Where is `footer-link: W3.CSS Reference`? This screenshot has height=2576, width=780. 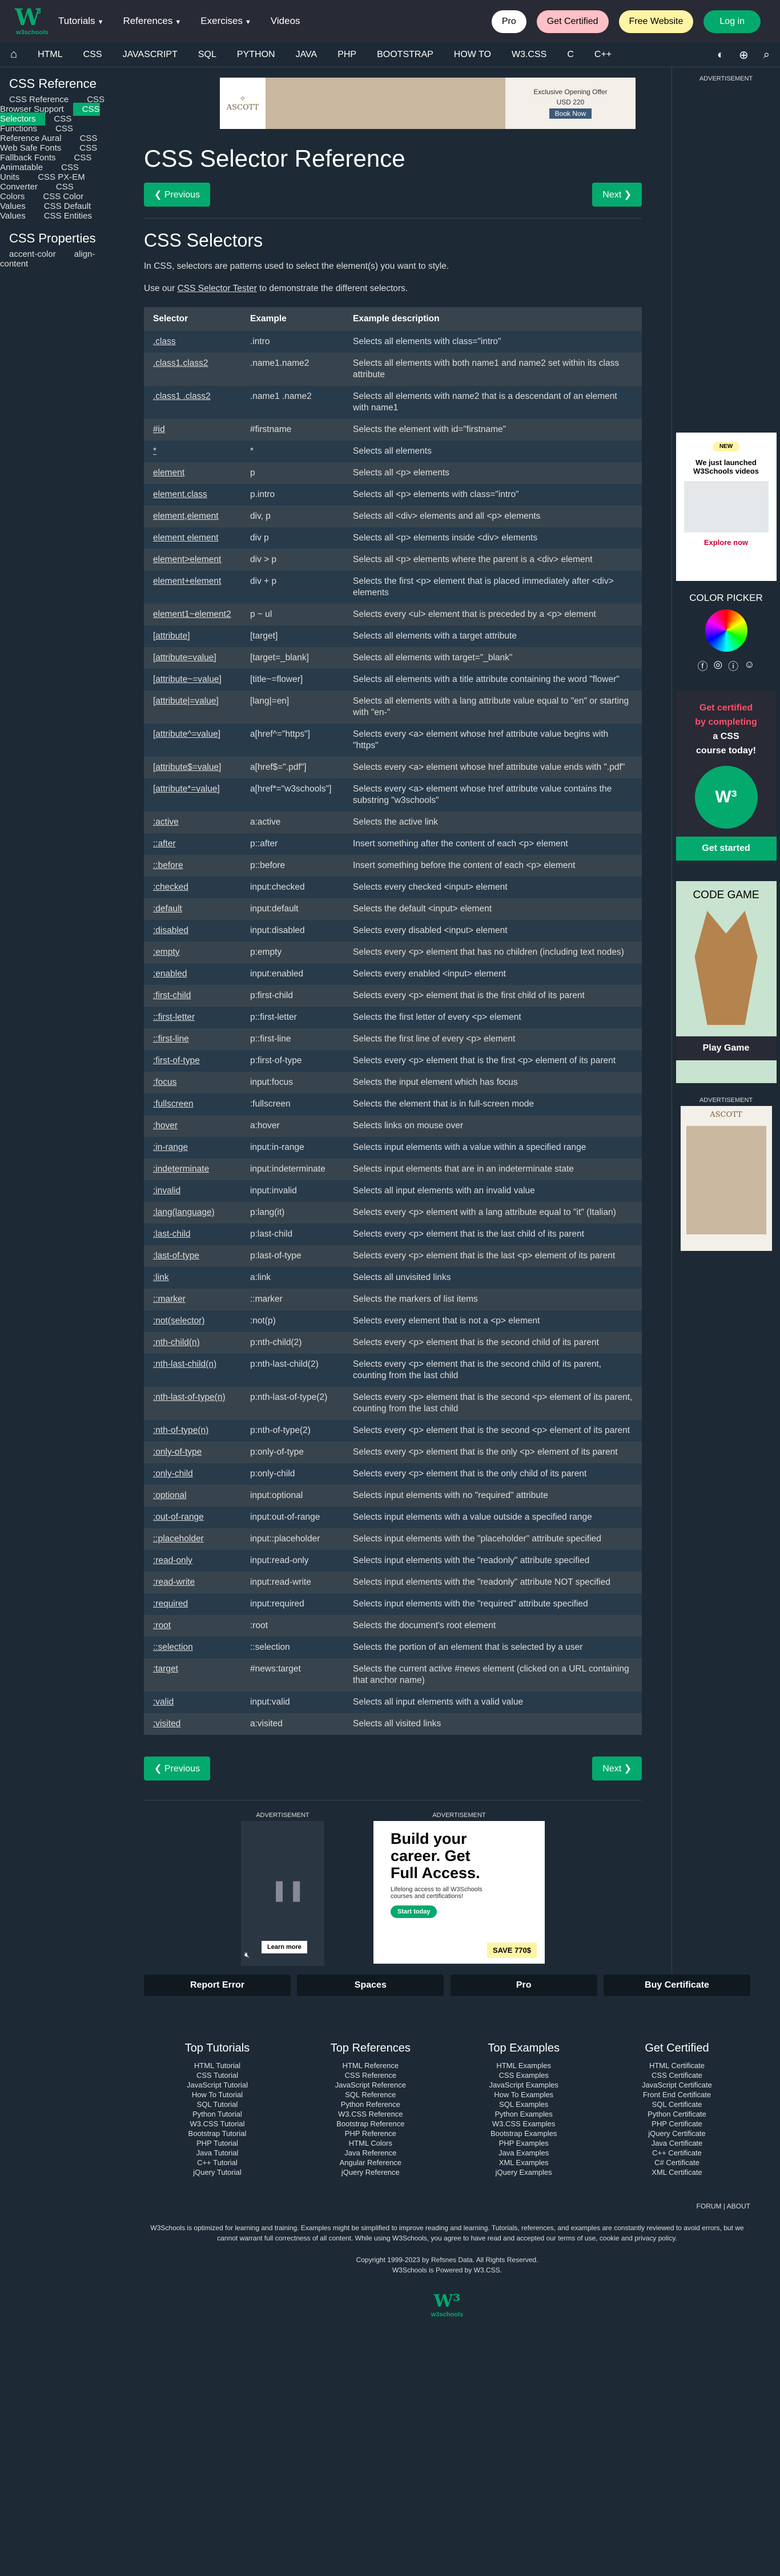
footer-link: W3.CSS Reference is located at coordinates (370, 2114).